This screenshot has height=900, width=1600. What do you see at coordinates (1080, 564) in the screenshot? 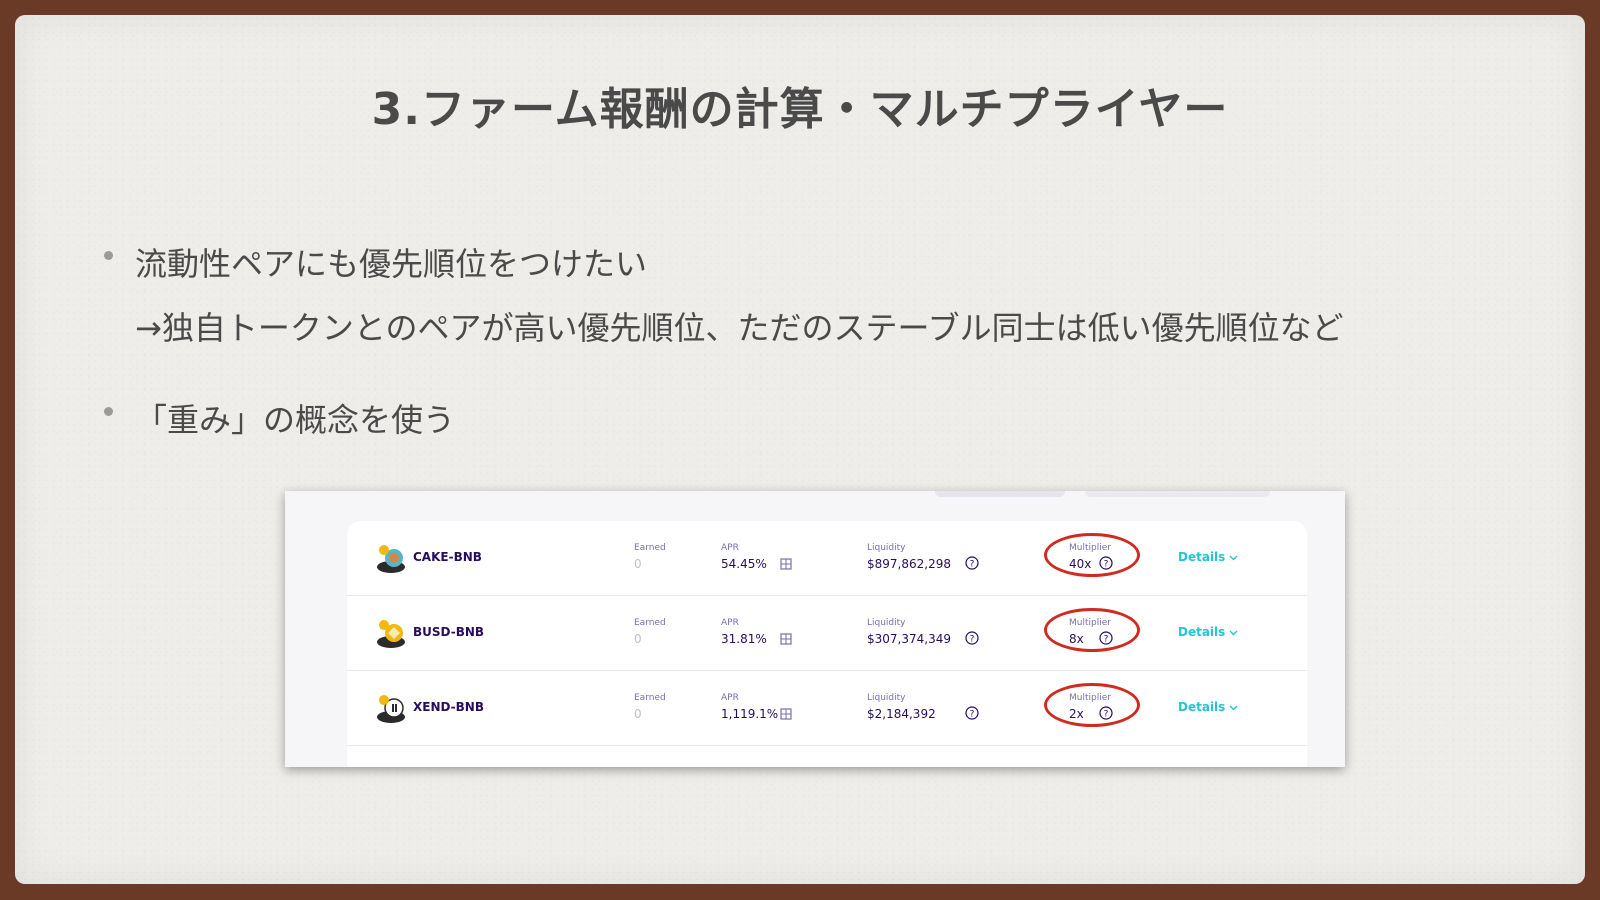
I see `multiplier-value: 40x` at bounding box center [1080, 564].